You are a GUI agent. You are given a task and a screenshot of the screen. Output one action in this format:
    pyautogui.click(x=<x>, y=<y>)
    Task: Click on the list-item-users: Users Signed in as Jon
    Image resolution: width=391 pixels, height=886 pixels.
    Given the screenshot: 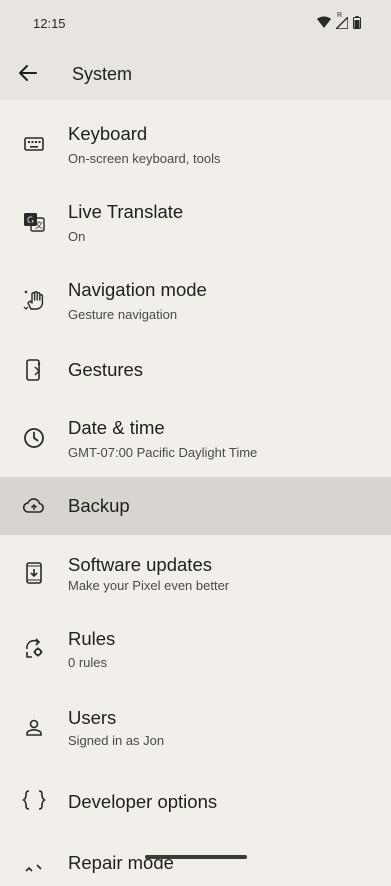 What is the action you would take?
    pyautogui.click(x=195, y=726)
    